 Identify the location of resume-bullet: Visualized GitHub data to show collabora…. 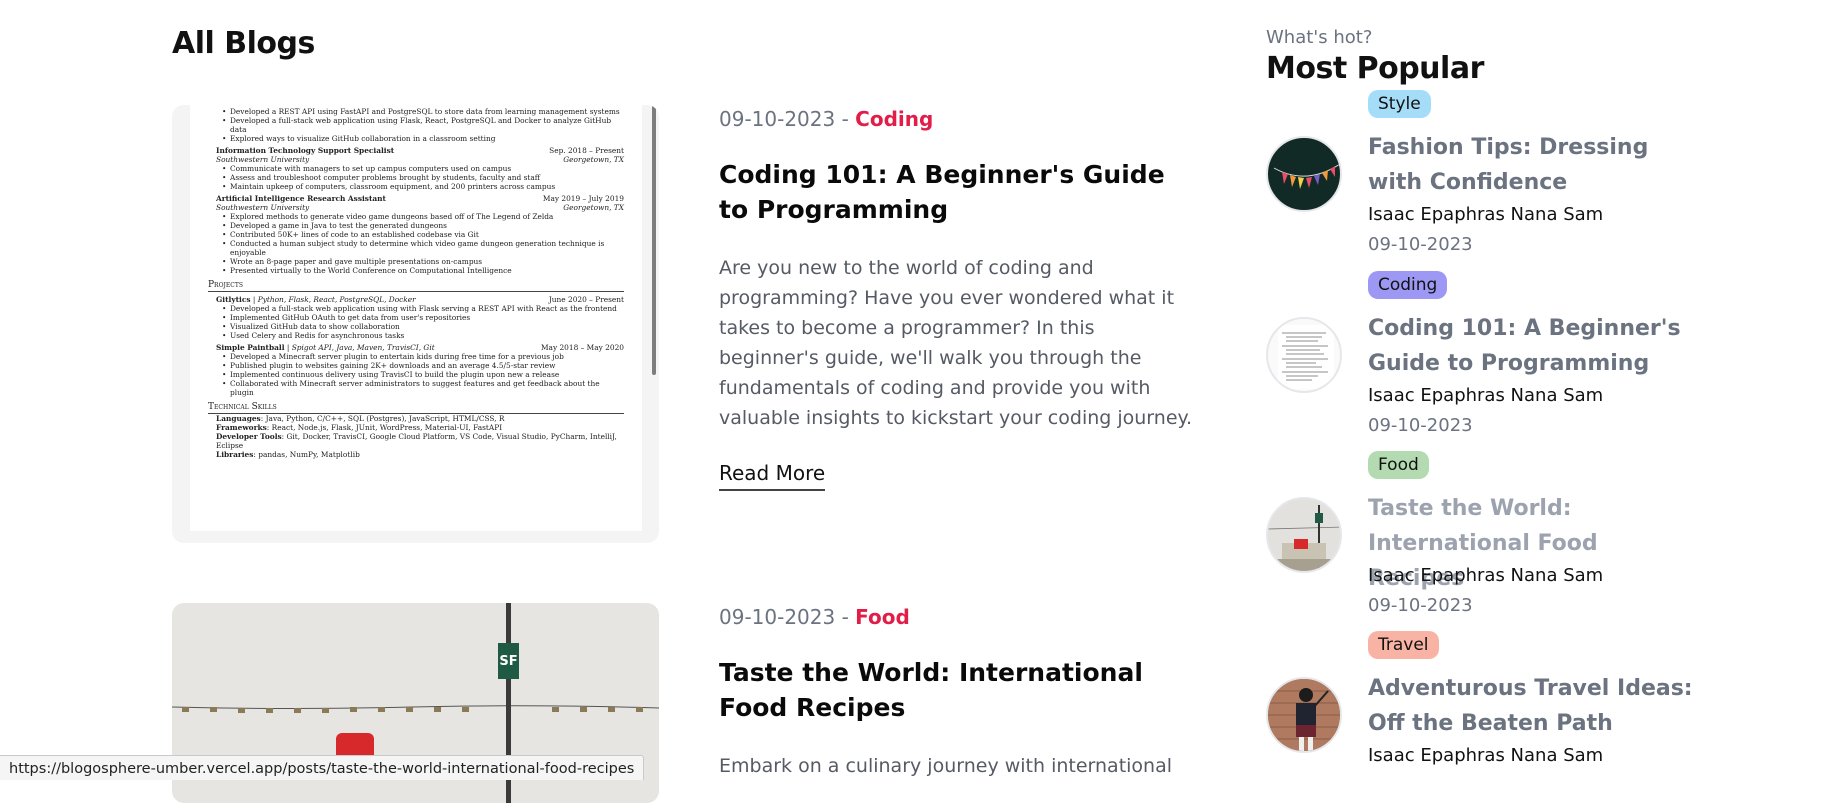
(423, 326).